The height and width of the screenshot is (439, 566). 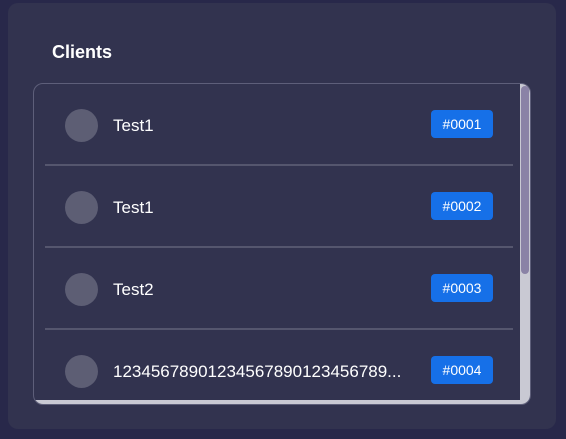 What do you see at coordinates (133, 289) in the screenshot?
I see `client-name: Test2` at bounding box center [133, 289].